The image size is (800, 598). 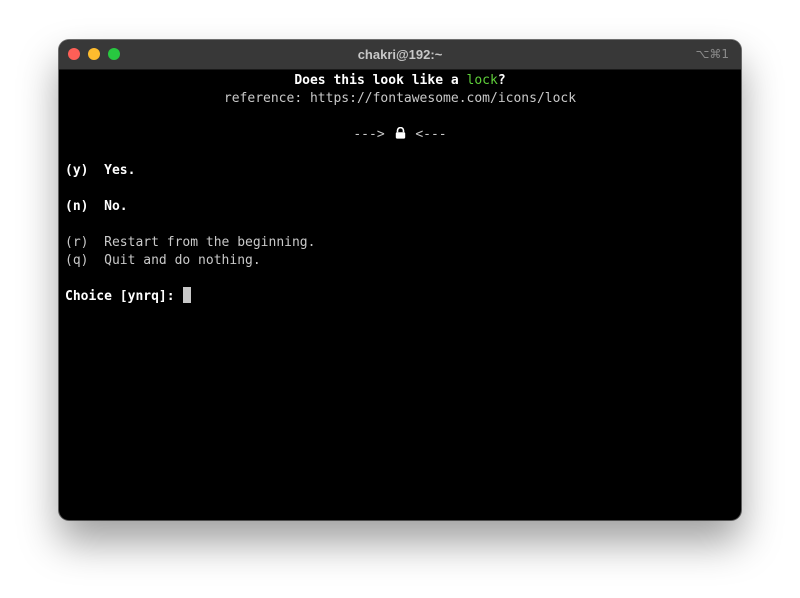 I want to click on option-restart: (r) Restart from the beginning., so click(x=190, y=243).